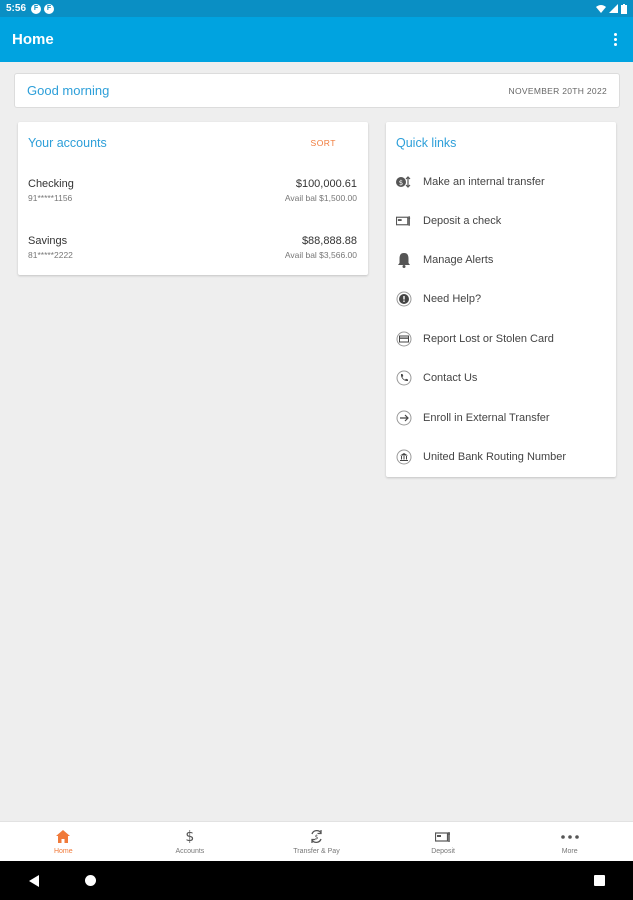 This screenshot has width=633, height=900. I want to click on quick-link-enroll-external-transfer: Enroll in External Transfer, so click(503, 418).